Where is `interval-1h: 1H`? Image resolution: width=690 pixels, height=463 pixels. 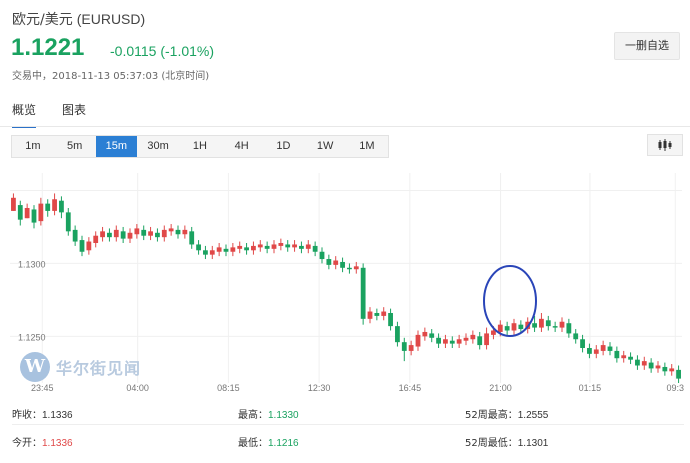 interval-1h: 1H is located at coordinates (200, 146).